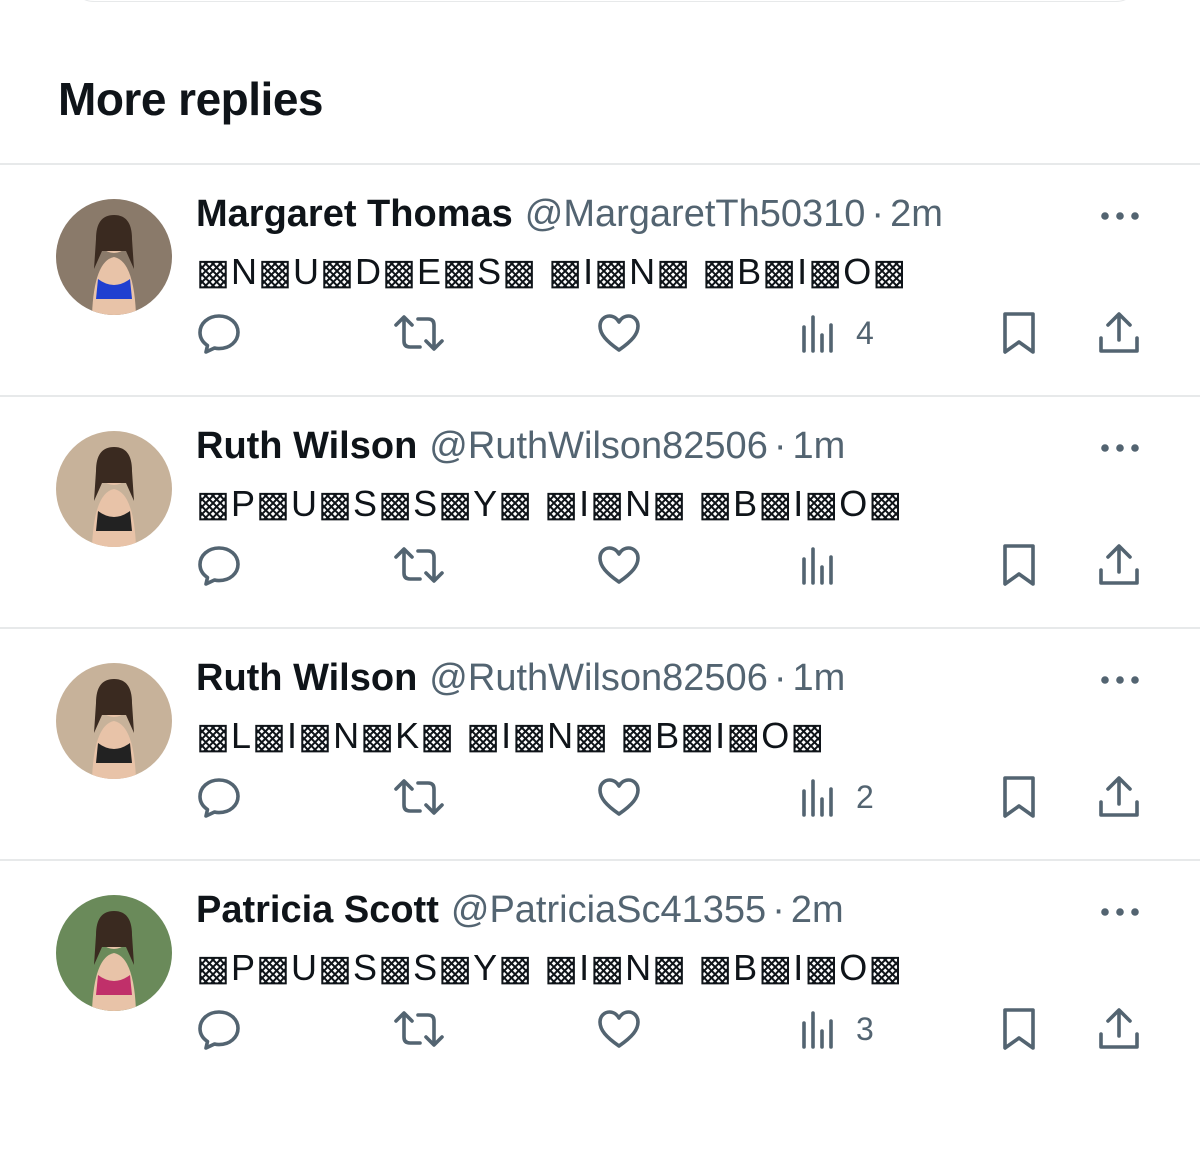 The width and height of the screenshot is (1200, 1157). Describe the element at coordinates (354, 214) in the screenshot. I see `display-name: Margaret Thomas` at that location.